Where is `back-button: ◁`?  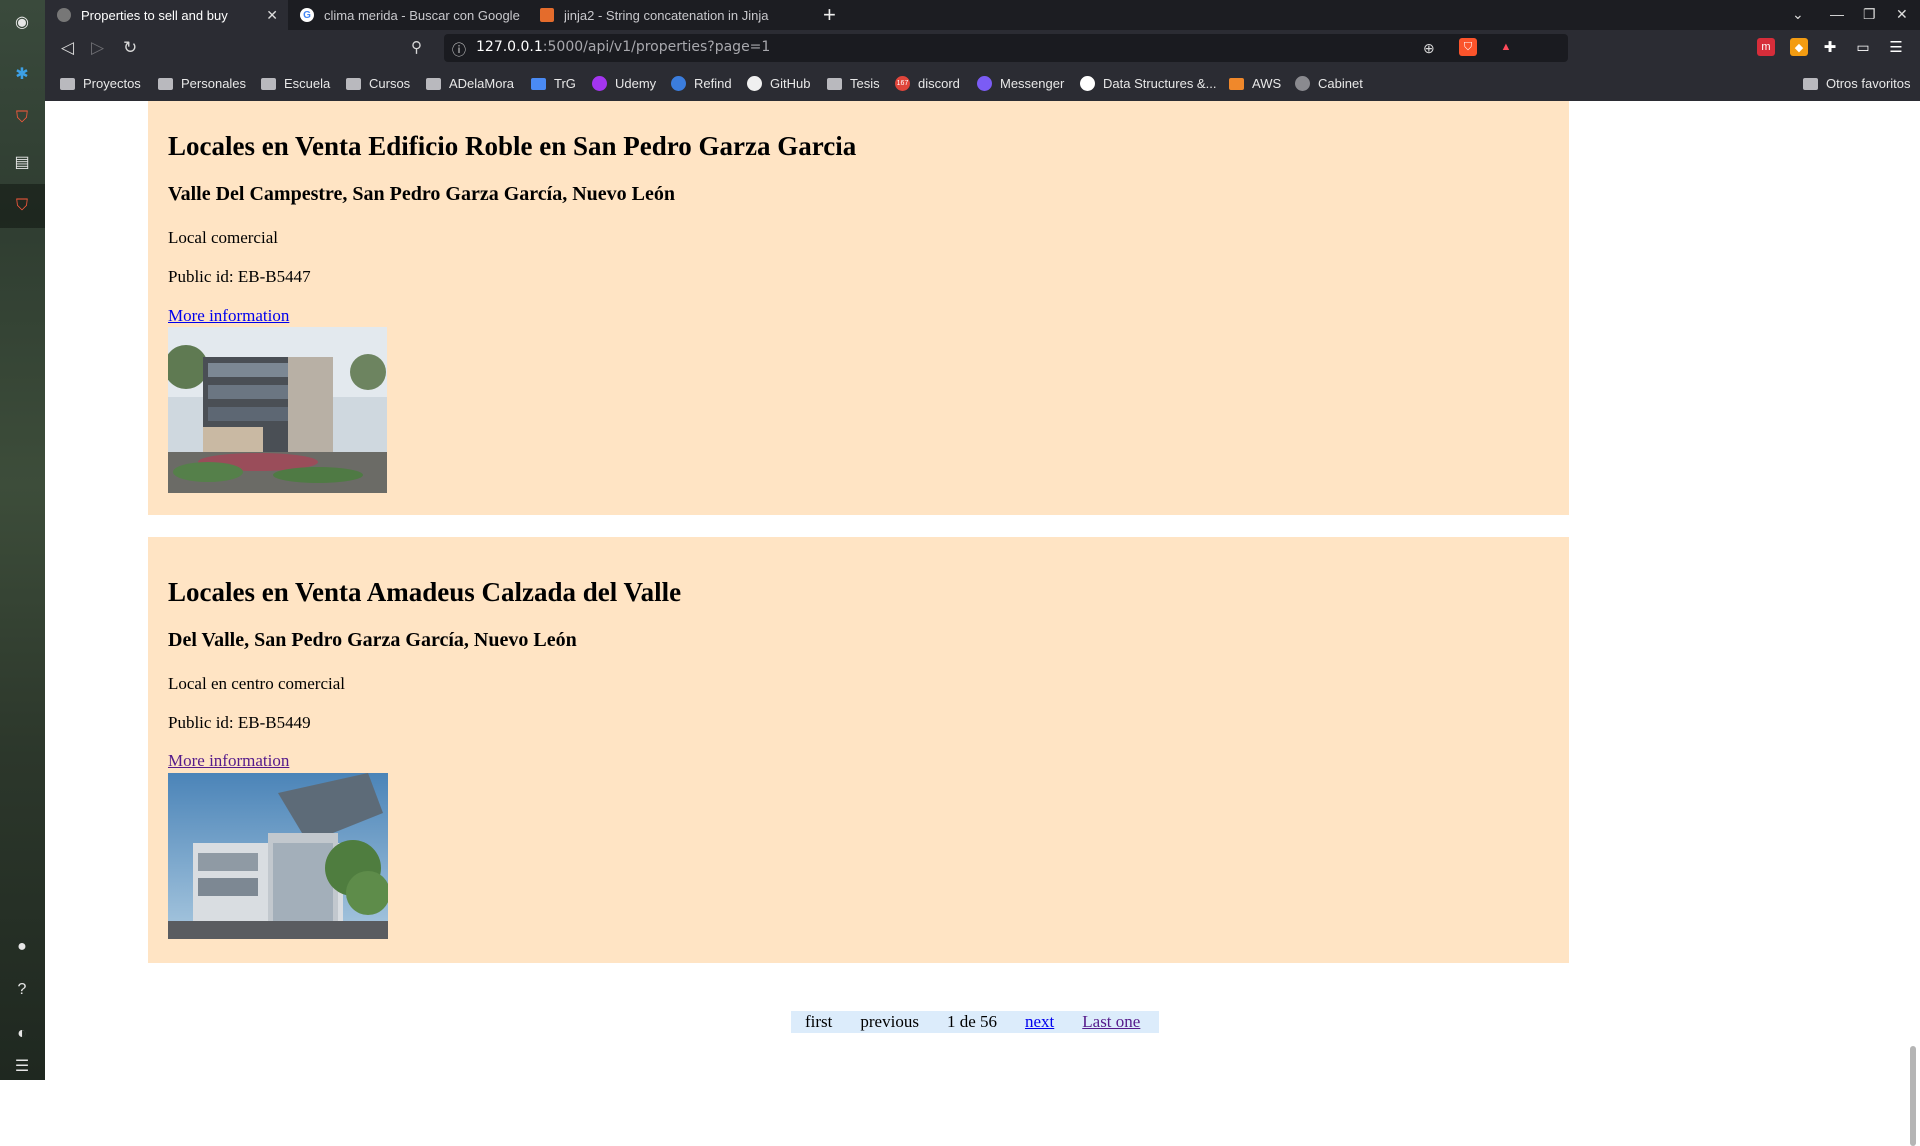 back-button: ◁ is located at coordinates (67, 48).